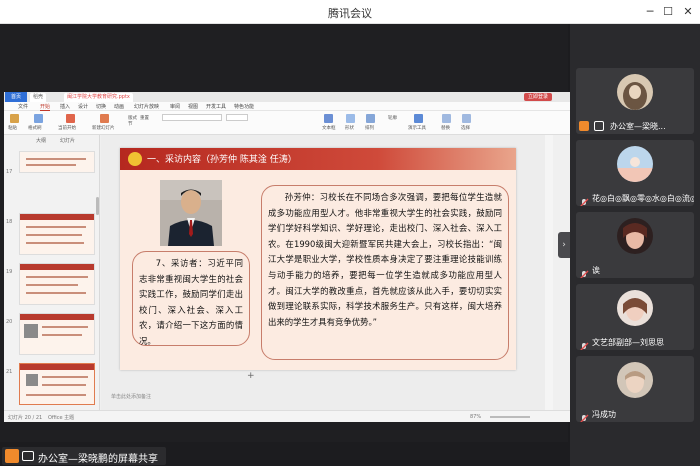 The image size is (700, 466). What do you see at coordinates (175, 106) in the screenshot?
I see `menu-review: 审阅` at bounding box center [175, 106].